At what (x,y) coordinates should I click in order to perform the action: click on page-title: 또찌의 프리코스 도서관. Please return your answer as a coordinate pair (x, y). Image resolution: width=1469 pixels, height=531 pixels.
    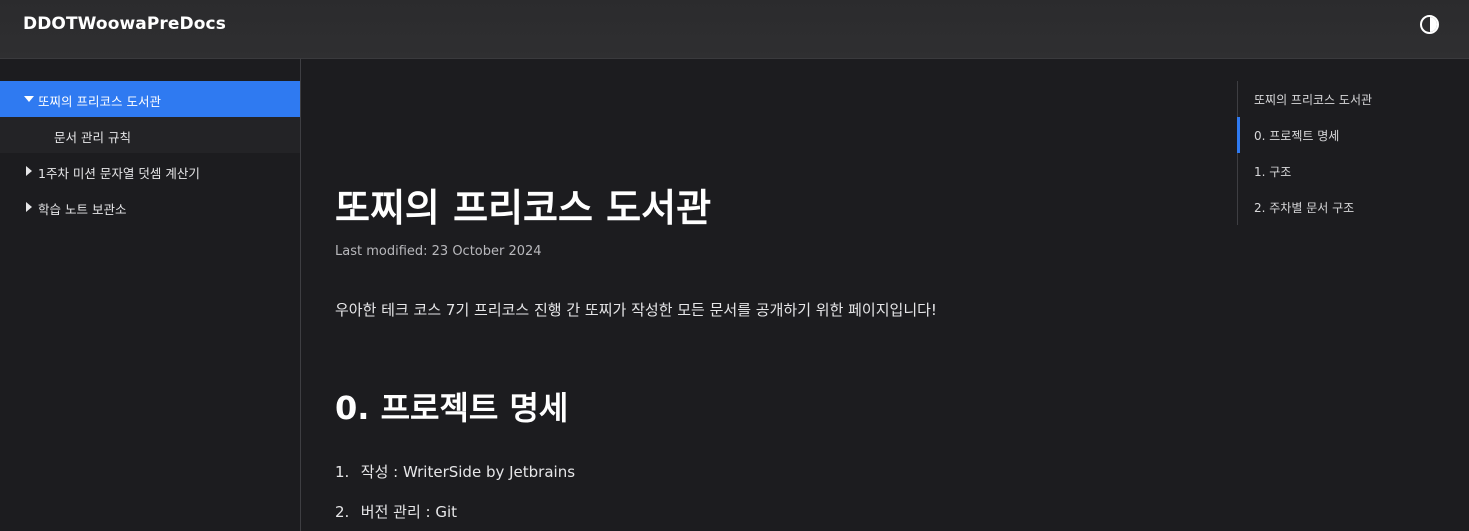
    Looking at the image, I should click on (523, 208).